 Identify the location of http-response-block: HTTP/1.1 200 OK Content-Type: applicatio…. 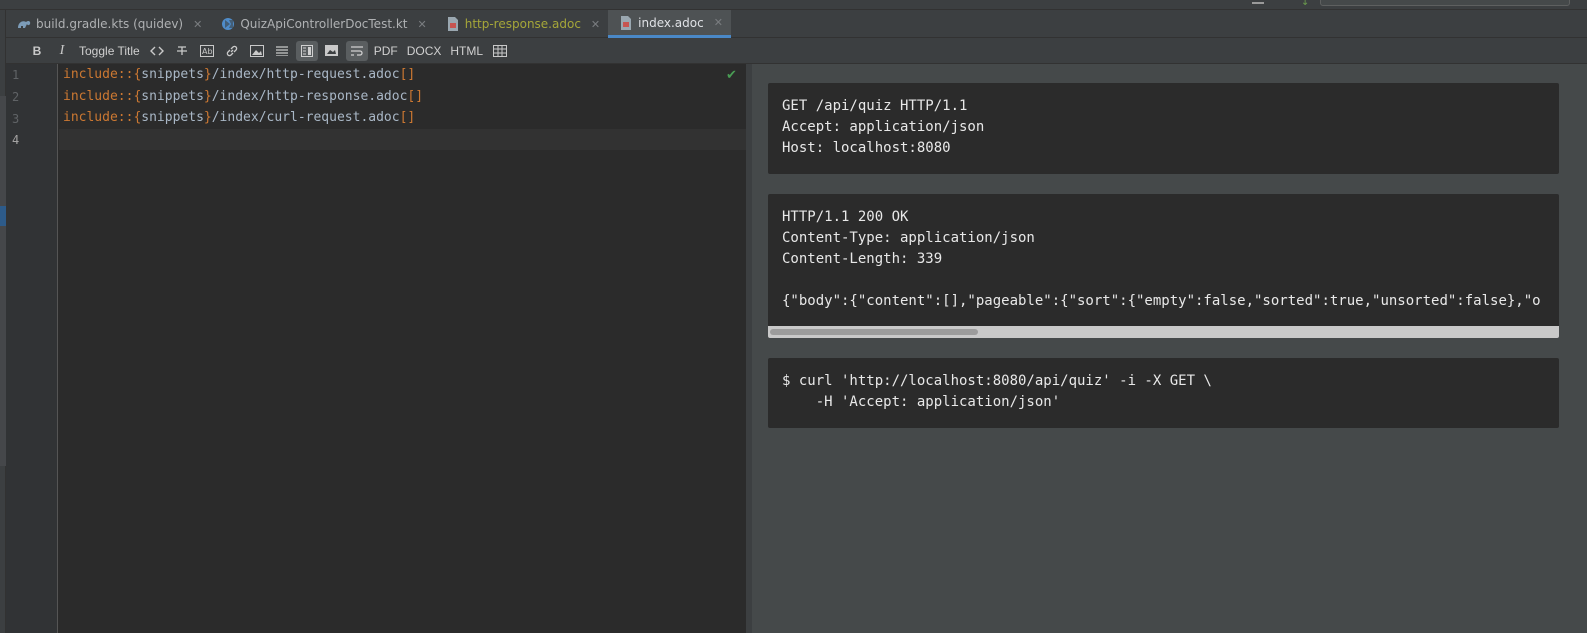
(1163, 266).